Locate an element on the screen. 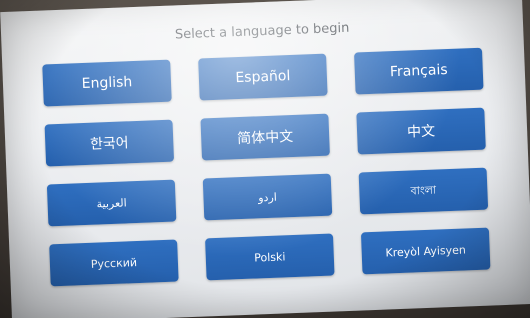  language-button-french: Français is located at coordinates (419, 71).